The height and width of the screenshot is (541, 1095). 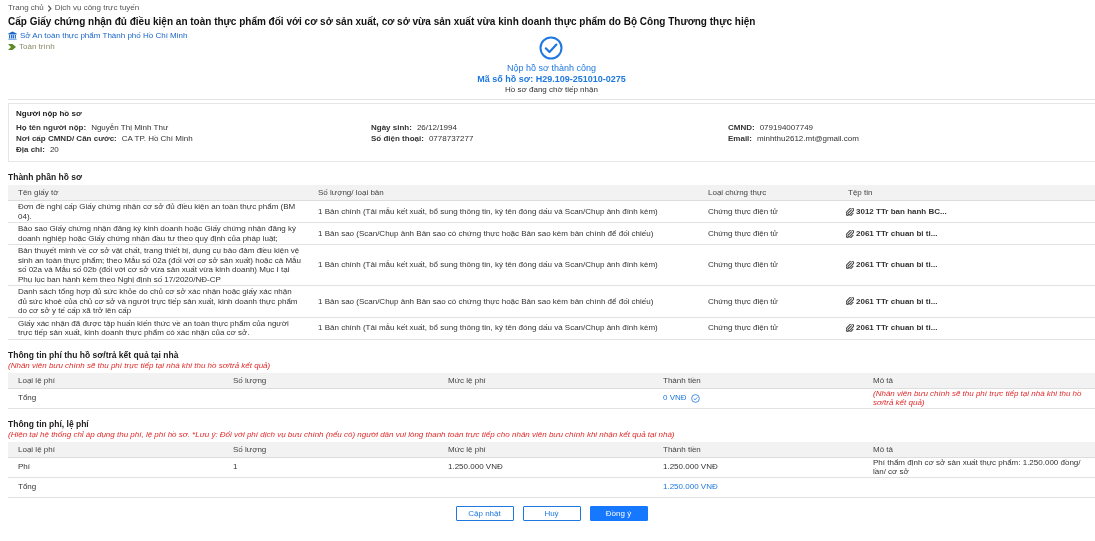 I want to click on field-value: 079194007749, so click(x=786, y=128).